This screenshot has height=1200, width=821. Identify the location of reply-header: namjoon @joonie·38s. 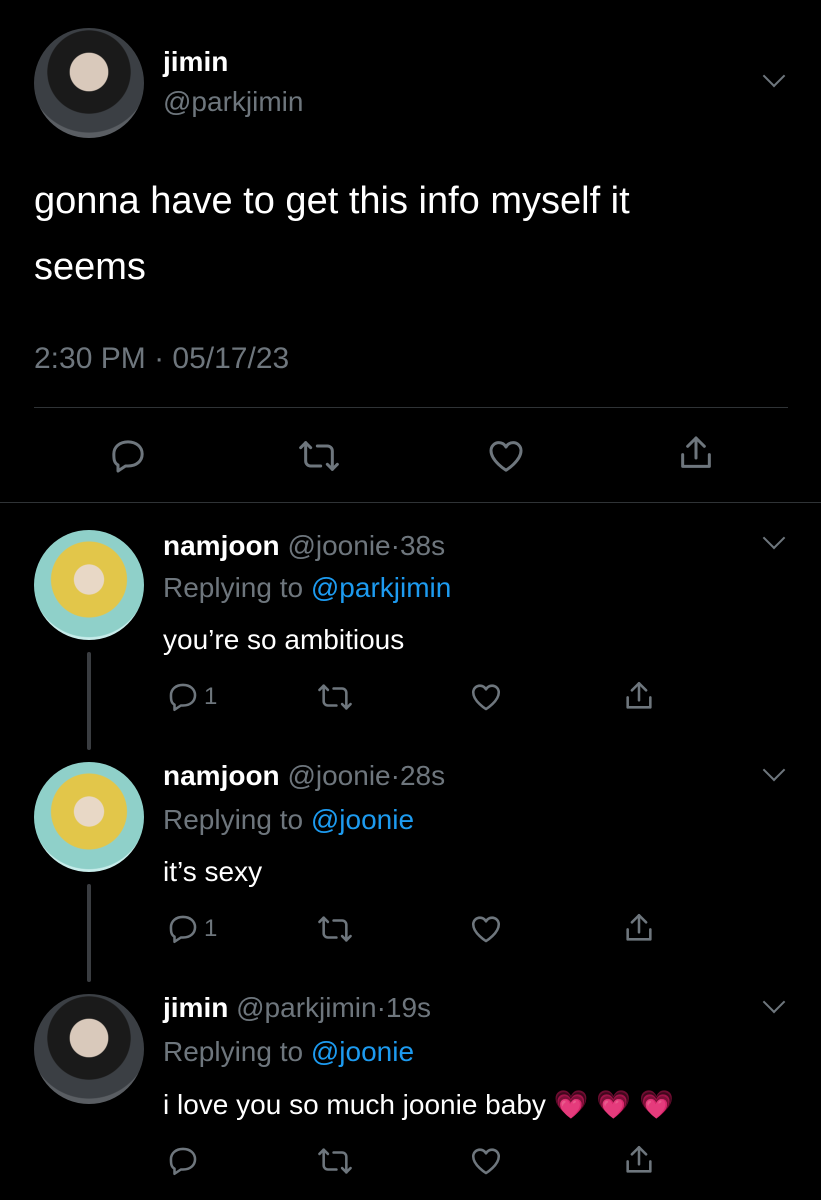
(304, 546).